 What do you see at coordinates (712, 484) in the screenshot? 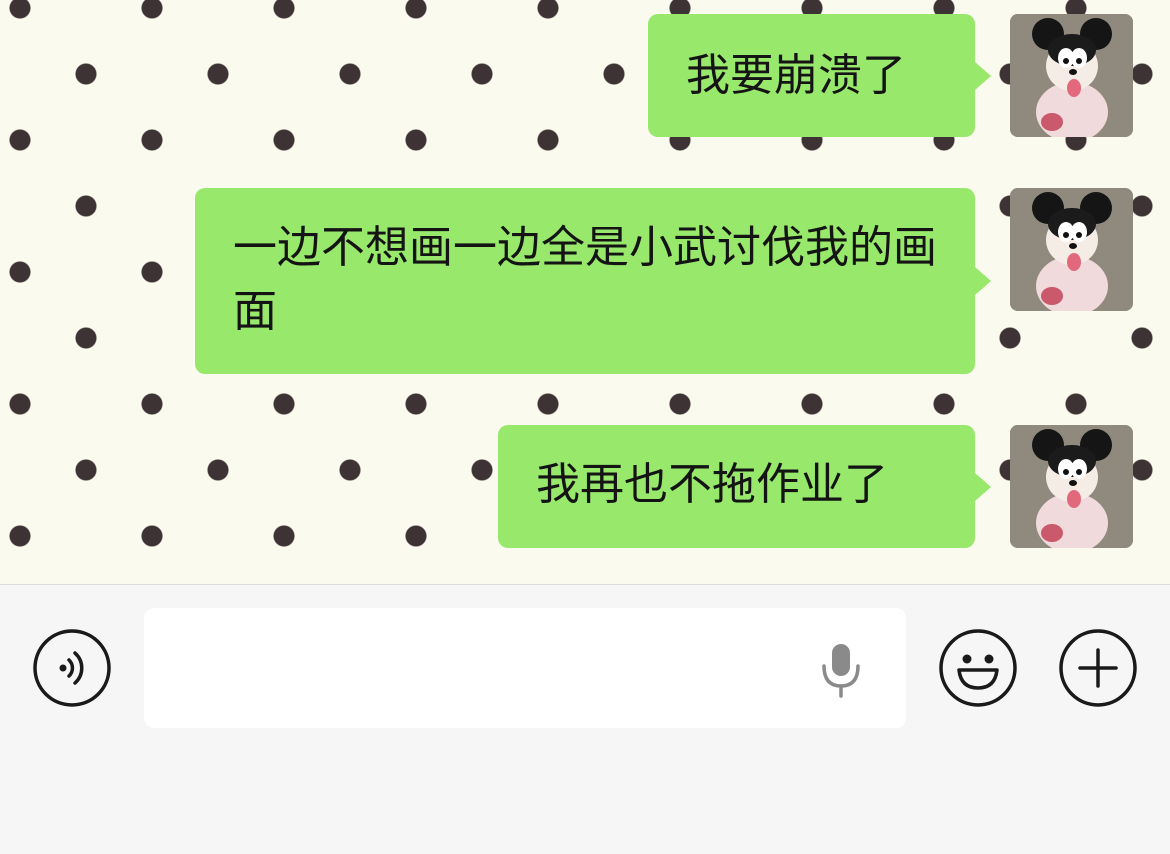
I see `message-text: 我再也不拖作业了` at bounding box center [712, 484].